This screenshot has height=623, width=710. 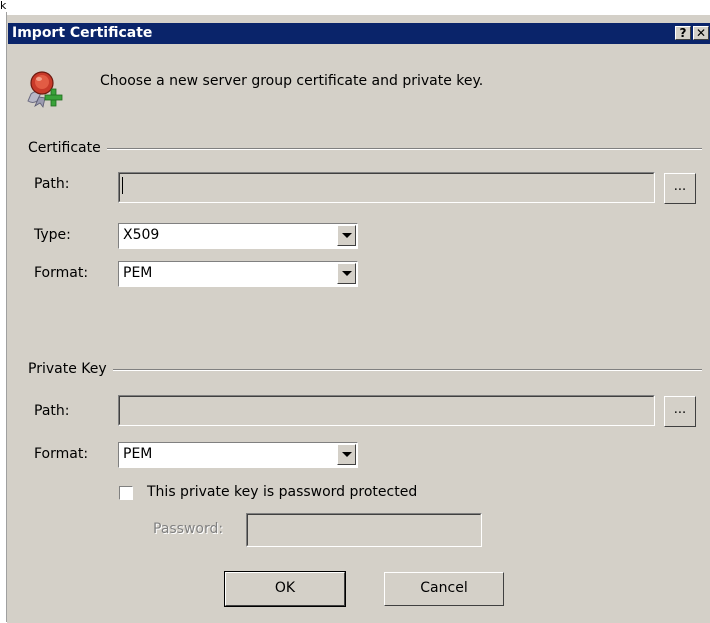 I want to click on password-input-inner, so click(x=364, y=530).